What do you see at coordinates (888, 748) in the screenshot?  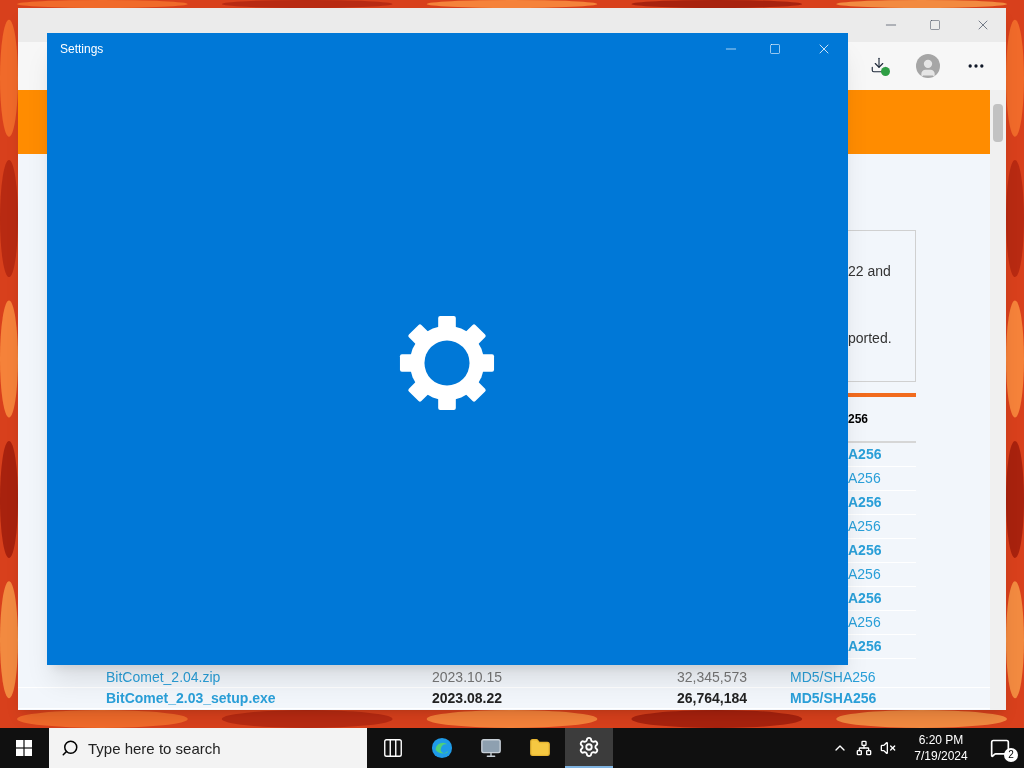 I see `muted-volume-icon` at bounding box center [888, 748].